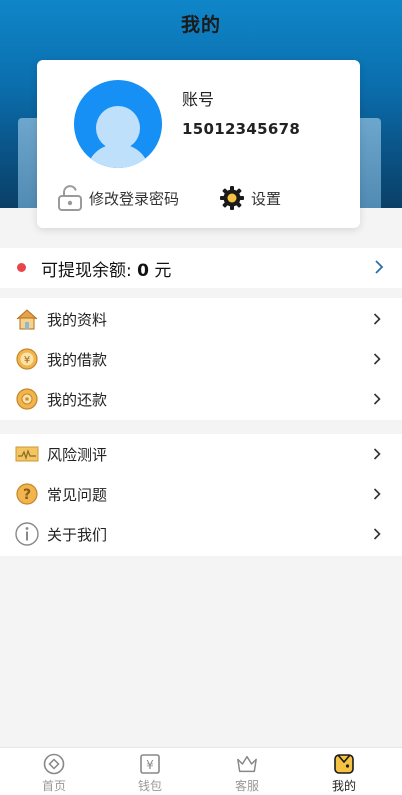 The width and height of the screenshot is (402, 795). What do you see at coordinates (241, 129) in the screenshot?
I see `account-phone: 15012345678` at bounding box center [241, 129].